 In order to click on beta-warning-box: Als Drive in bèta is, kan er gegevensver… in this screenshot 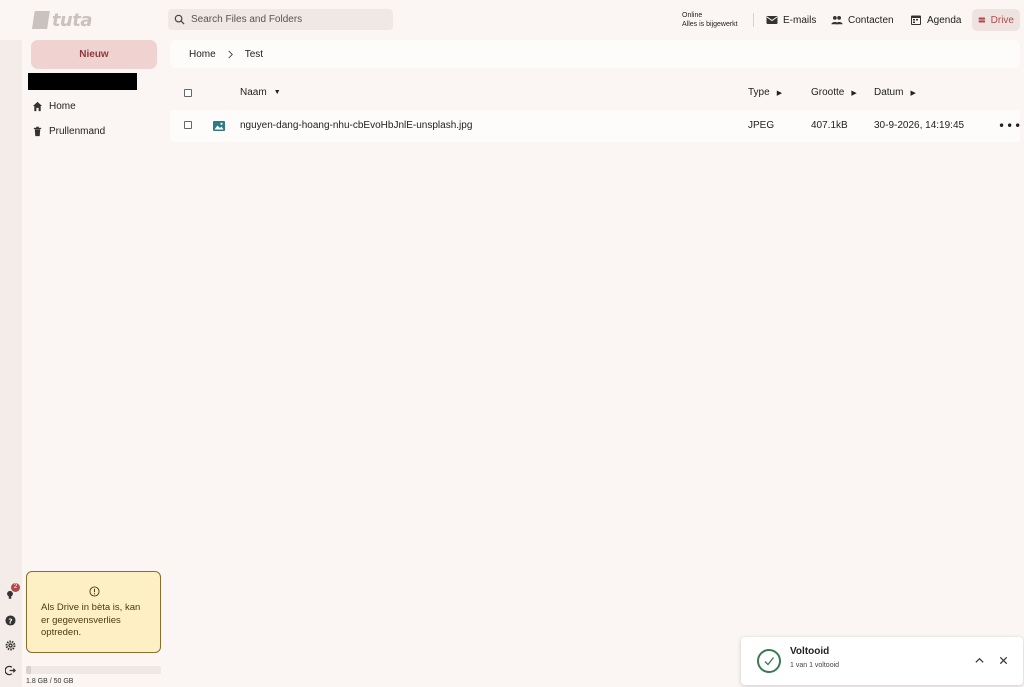, I will do `click(93, 612)`.